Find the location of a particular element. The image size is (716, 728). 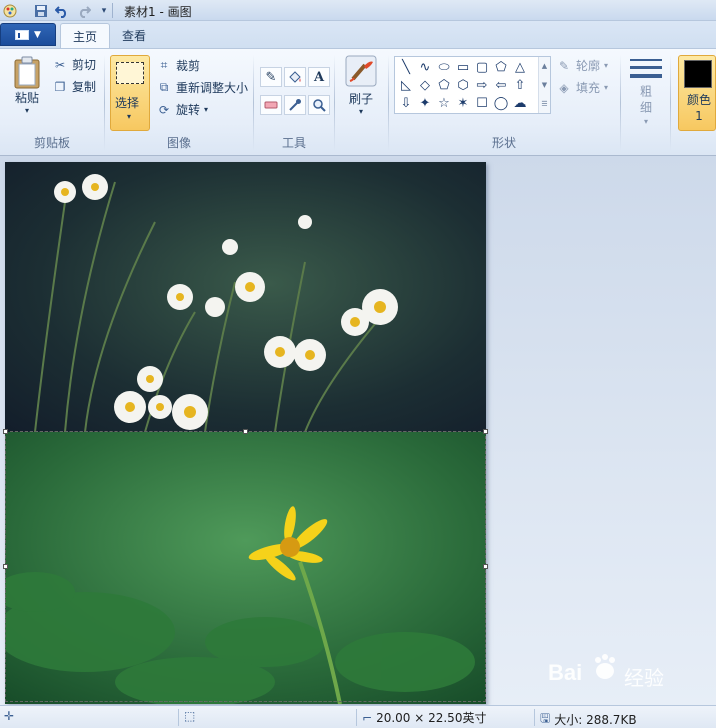

color-picker-icon is located at coordinates (295, 105).